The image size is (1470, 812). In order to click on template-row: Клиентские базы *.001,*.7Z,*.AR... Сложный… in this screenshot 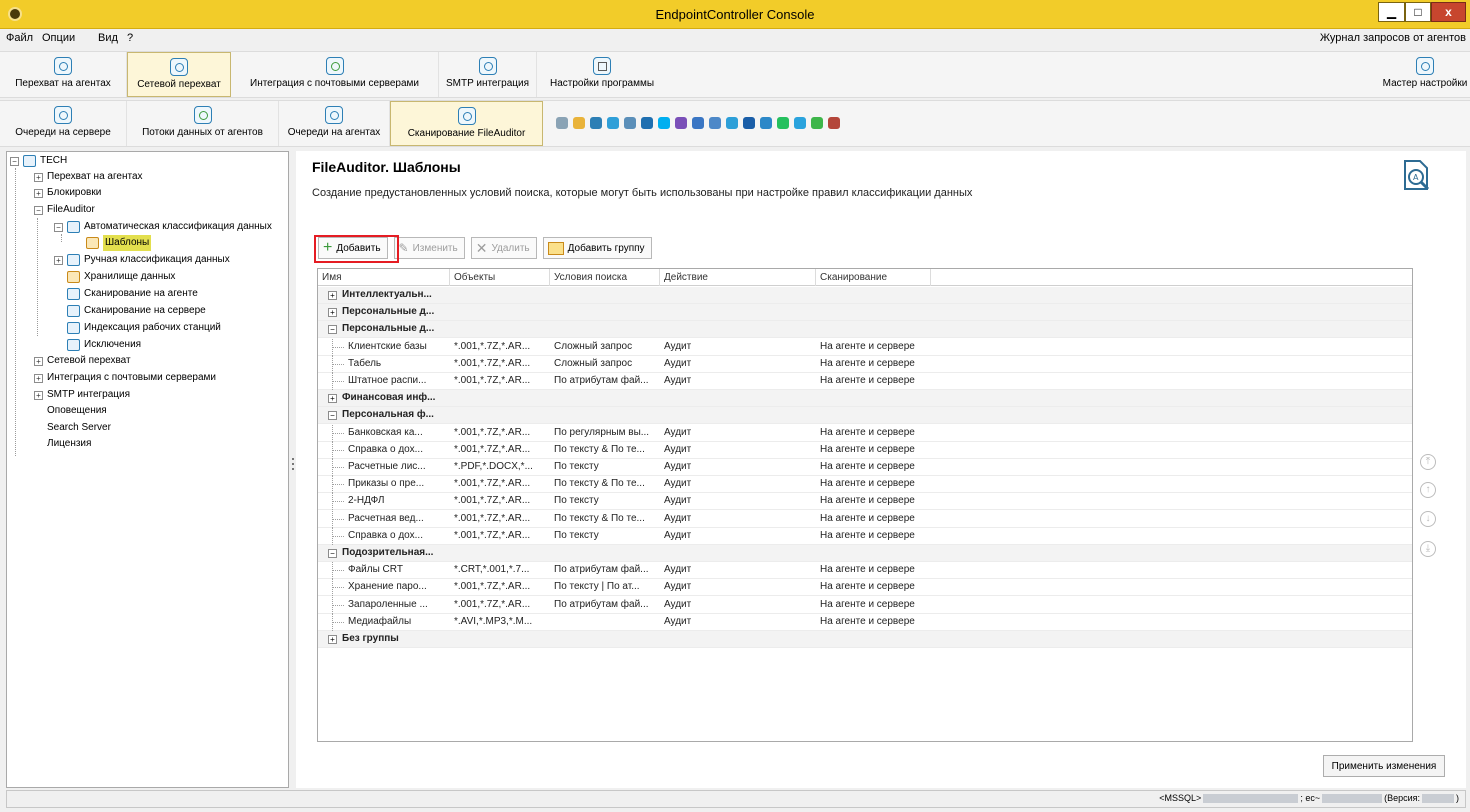, I will do `click(865, 347)`.